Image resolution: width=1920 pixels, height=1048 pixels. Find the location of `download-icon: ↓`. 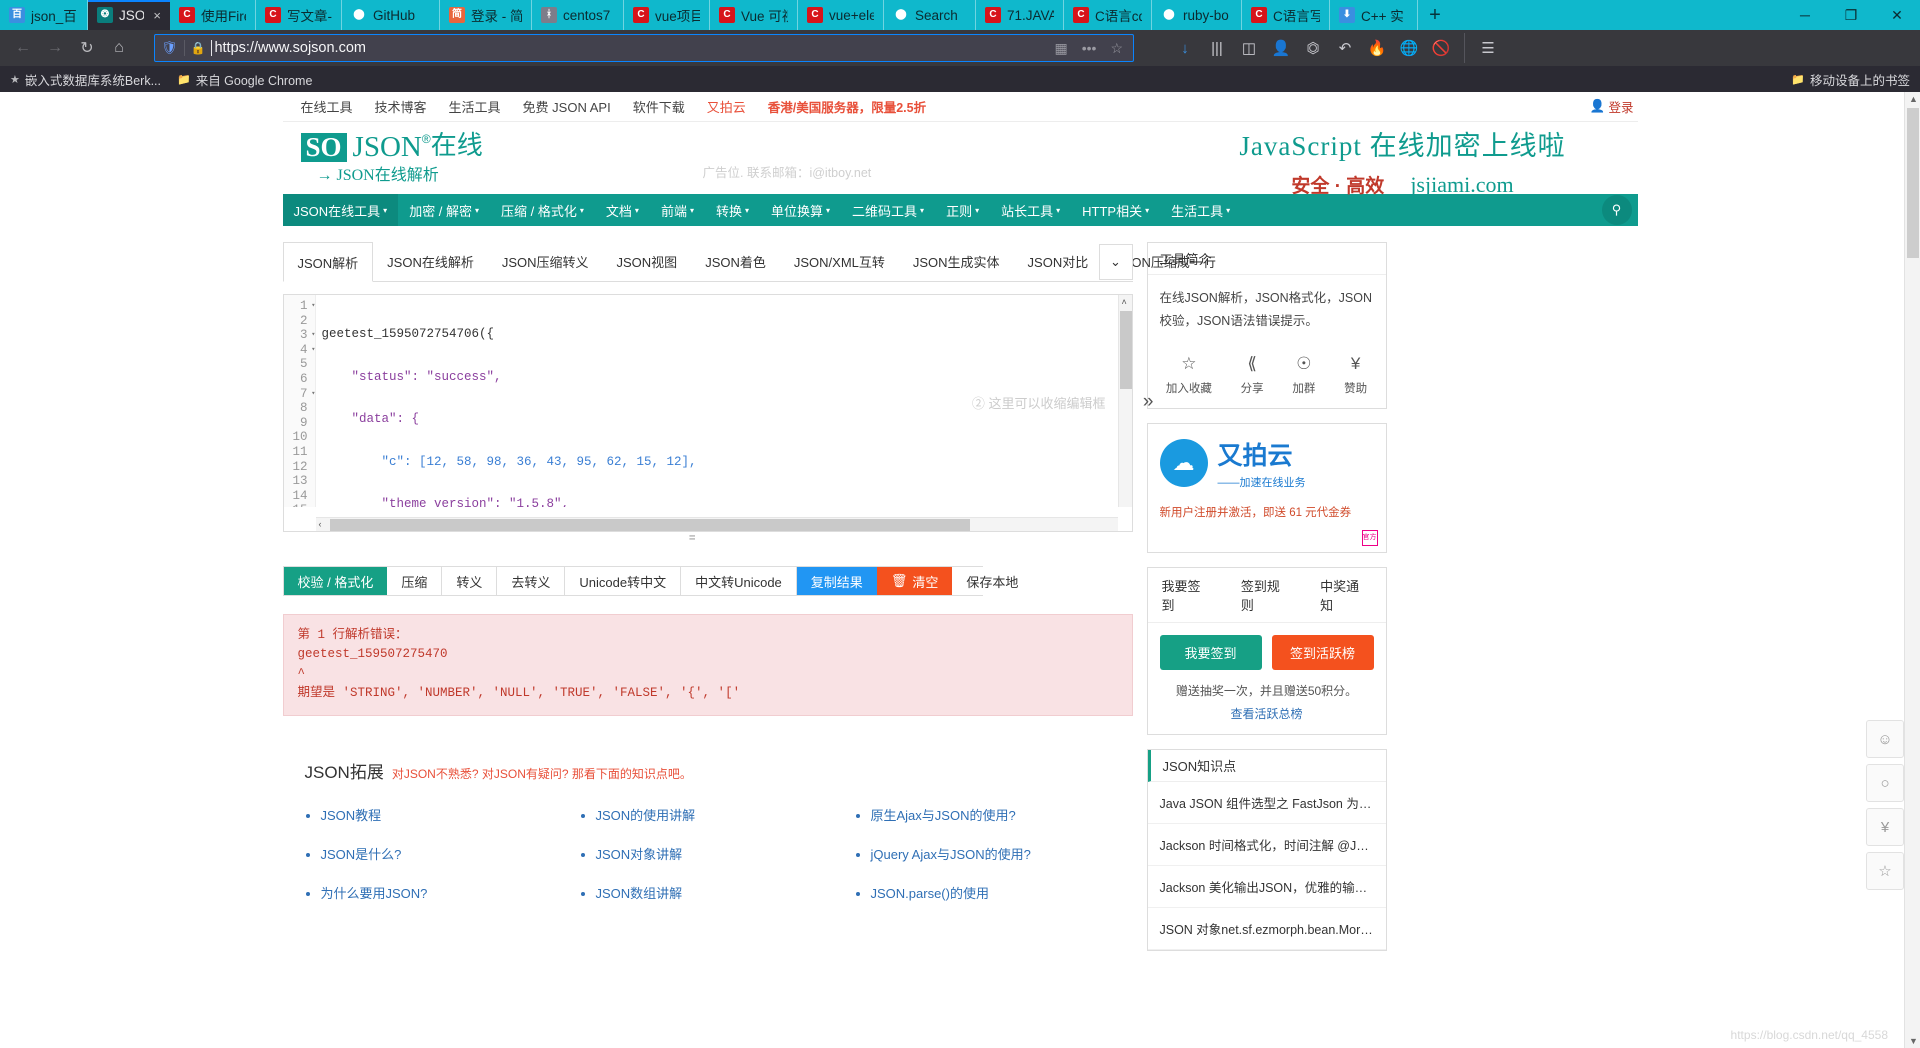

download-icon: ↓ is located at coordinates (1185, 48).